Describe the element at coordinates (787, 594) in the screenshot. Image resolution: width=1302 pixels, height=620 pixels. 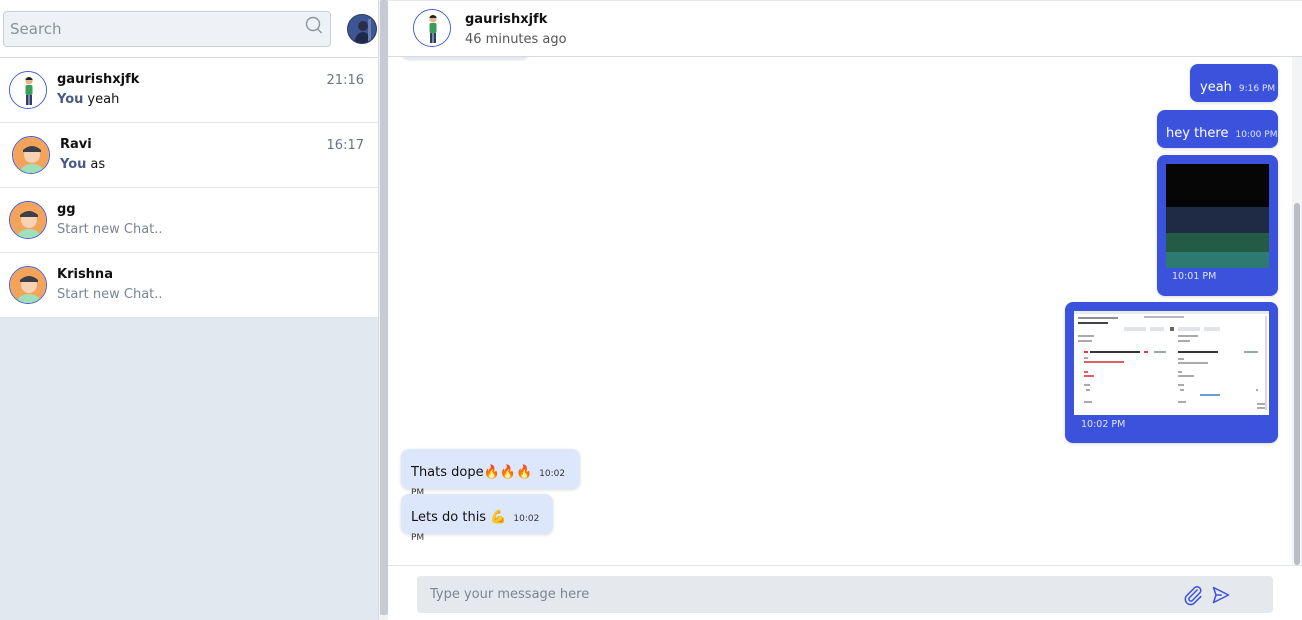
I see `message-input` at that location.